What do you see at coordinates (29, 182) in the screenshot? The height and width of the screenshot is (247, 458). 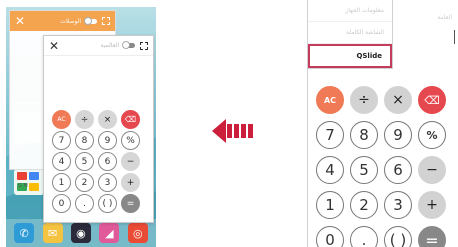 I see `app-folder-icon` at bounding box center [29, 182].